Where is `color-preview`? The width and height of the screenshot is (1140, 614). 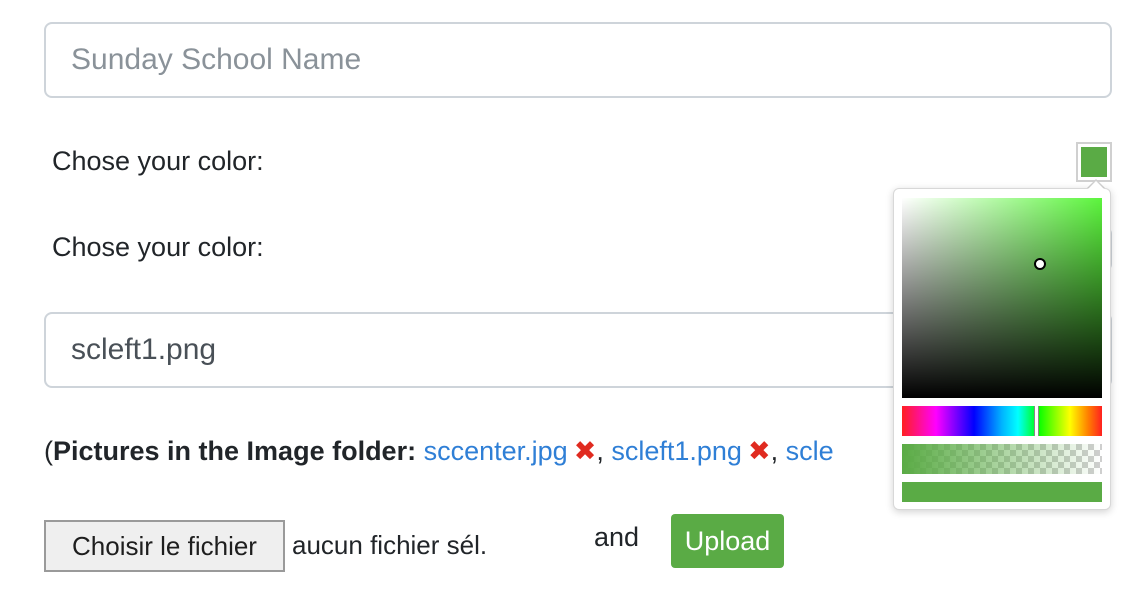 color-preview is located at coordinates (1002, 492).